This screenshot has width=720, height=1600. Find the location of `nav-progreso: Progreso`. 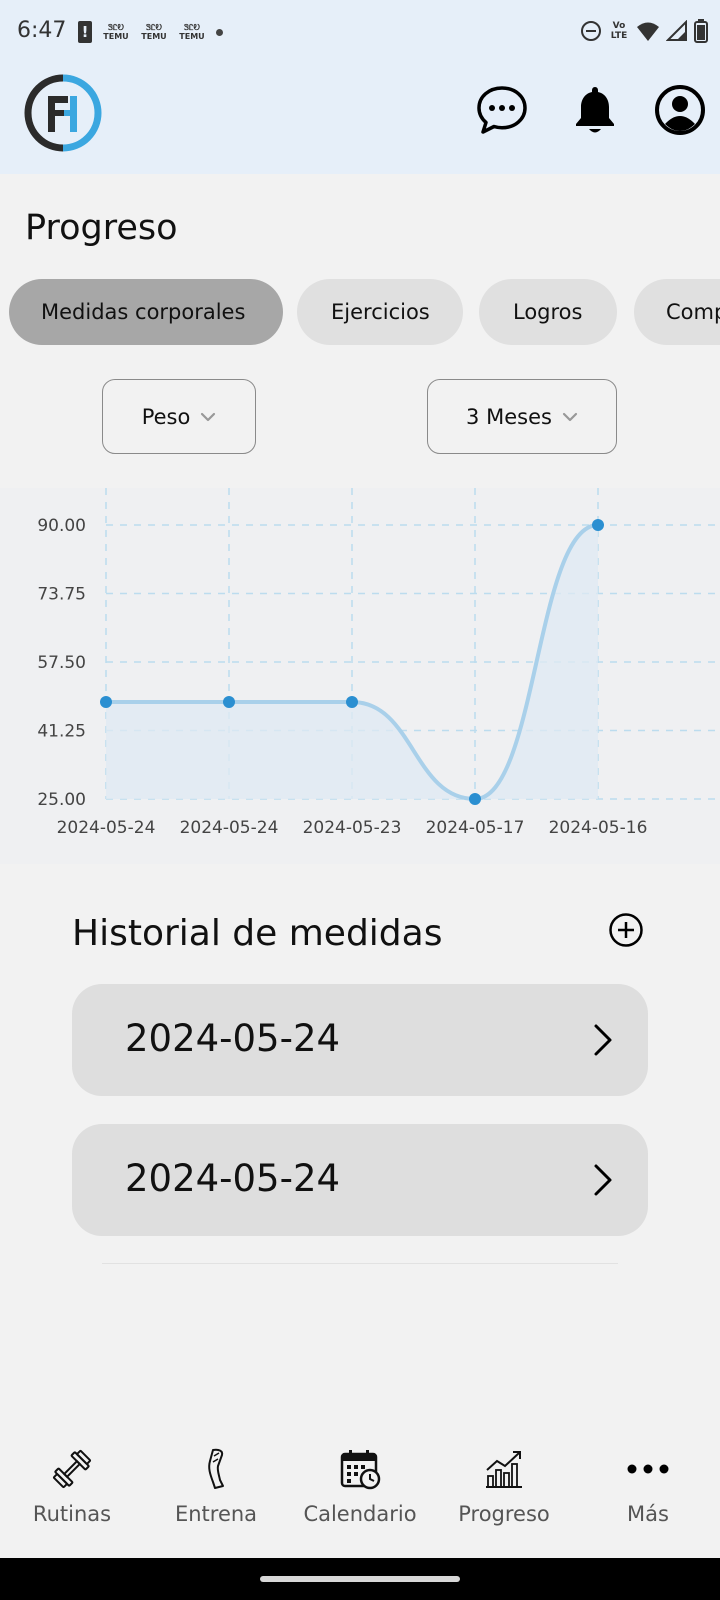

nav-progreso: Progreso is located at coordinates (504, 1499).